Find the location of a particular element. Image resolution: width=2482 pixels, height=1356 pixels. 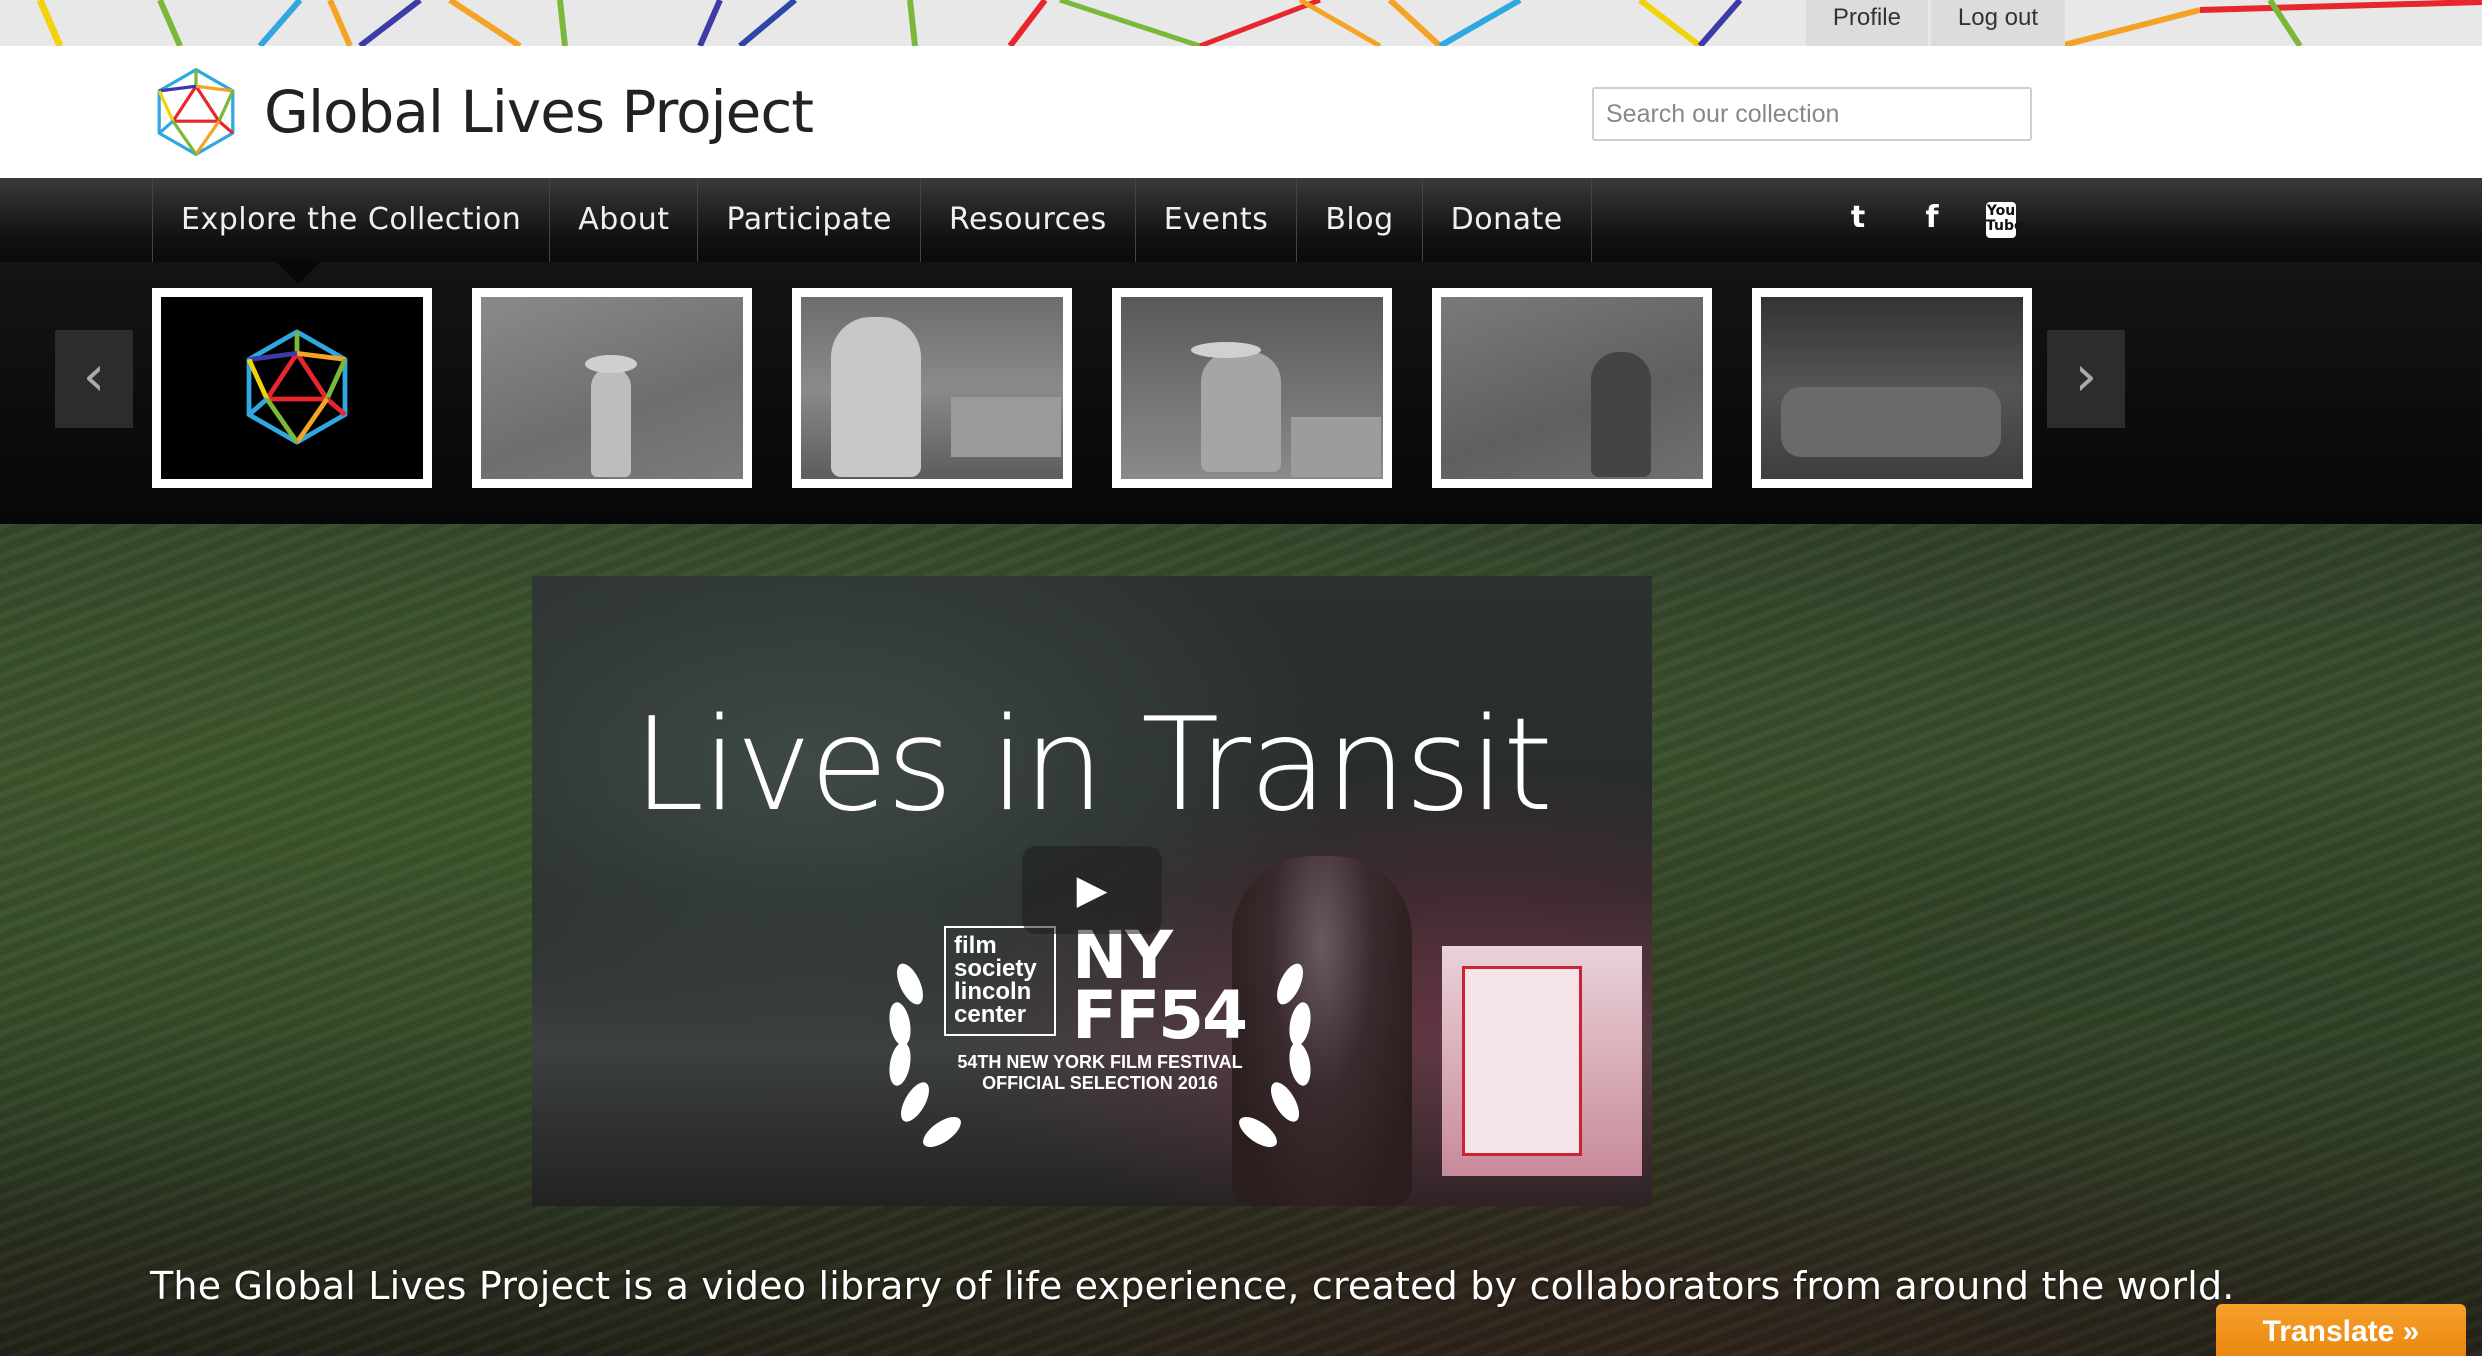

carousel-thumb-night-market is located at coordinates (1892, 388).